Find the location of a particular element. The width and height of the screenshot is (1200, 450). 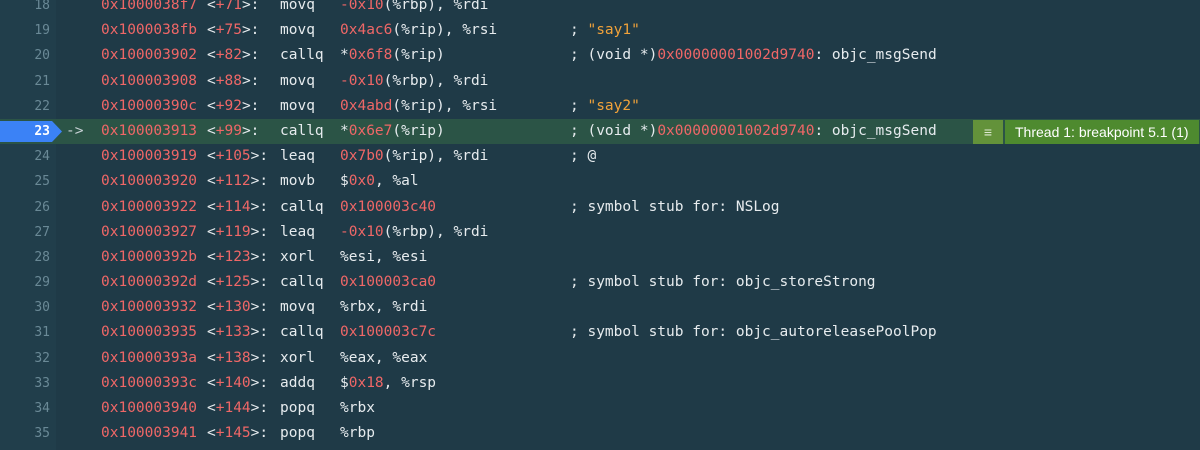

hex-number: 0x0 is located at coordinates (361, 181).